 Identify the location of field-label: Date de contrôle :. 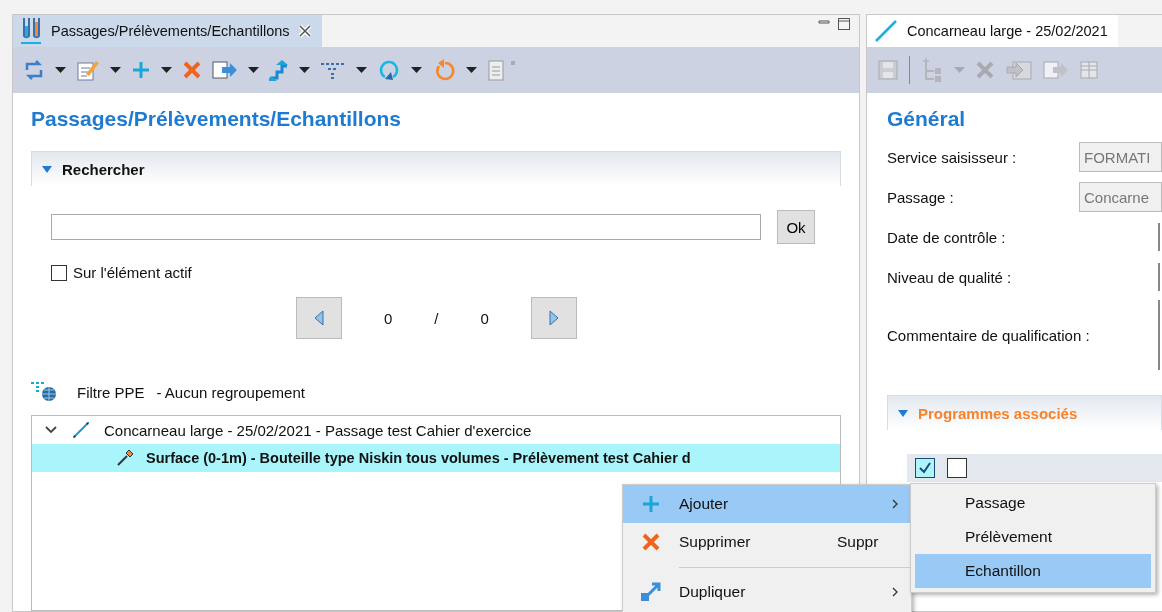
(947, 237).